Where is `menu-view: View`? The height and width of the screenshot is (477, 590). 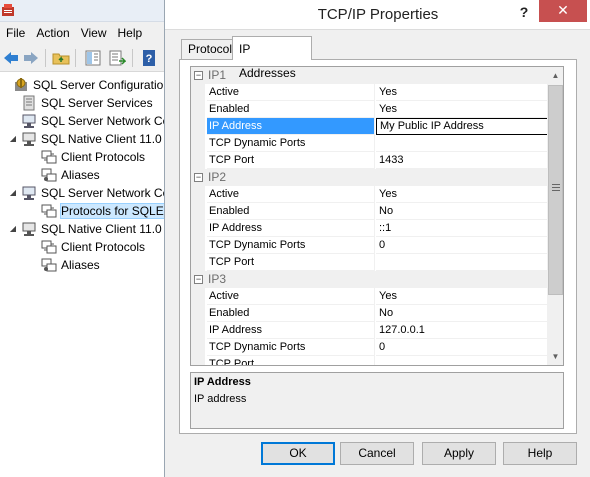
menu-view: View is located at coordinates (93, 33).